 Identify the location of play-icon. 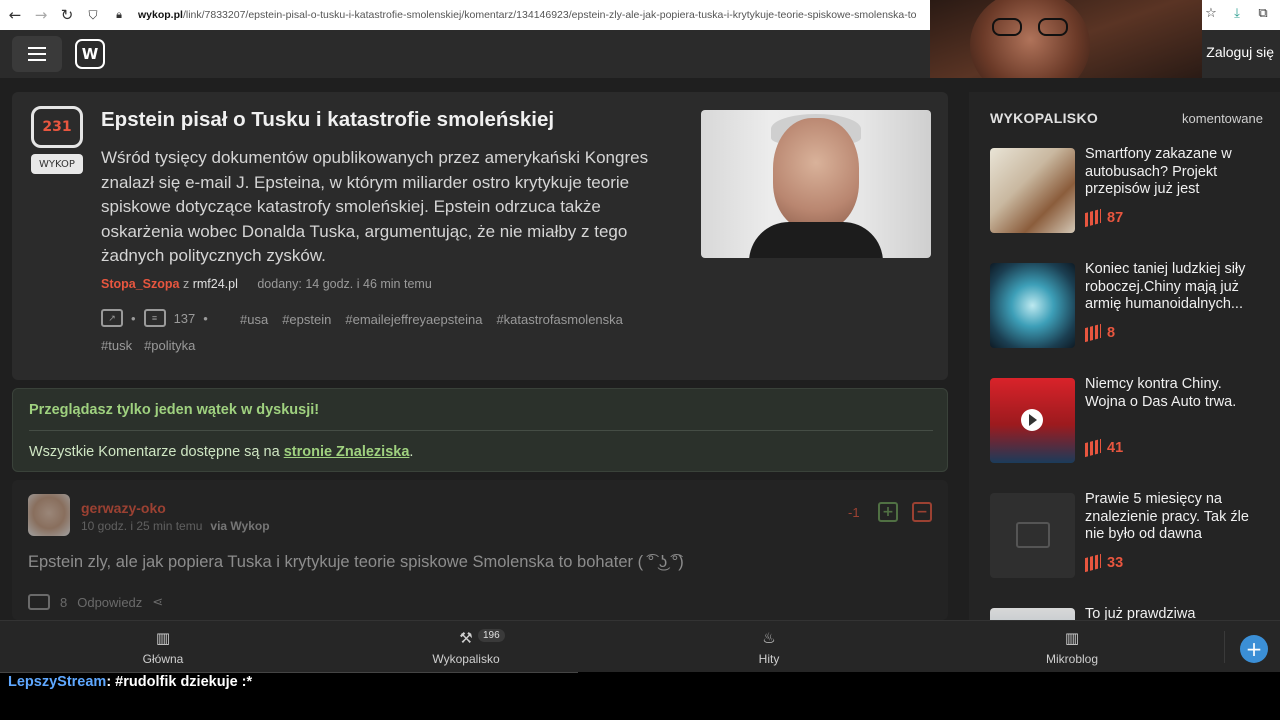
(1032, 420).